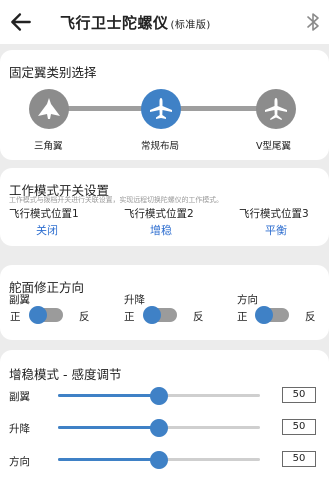  What do you see at coordinates (299, 459) in the screenshot?
I see `rudder-sensitivity-value: 50` at bounding box center [299, 459].